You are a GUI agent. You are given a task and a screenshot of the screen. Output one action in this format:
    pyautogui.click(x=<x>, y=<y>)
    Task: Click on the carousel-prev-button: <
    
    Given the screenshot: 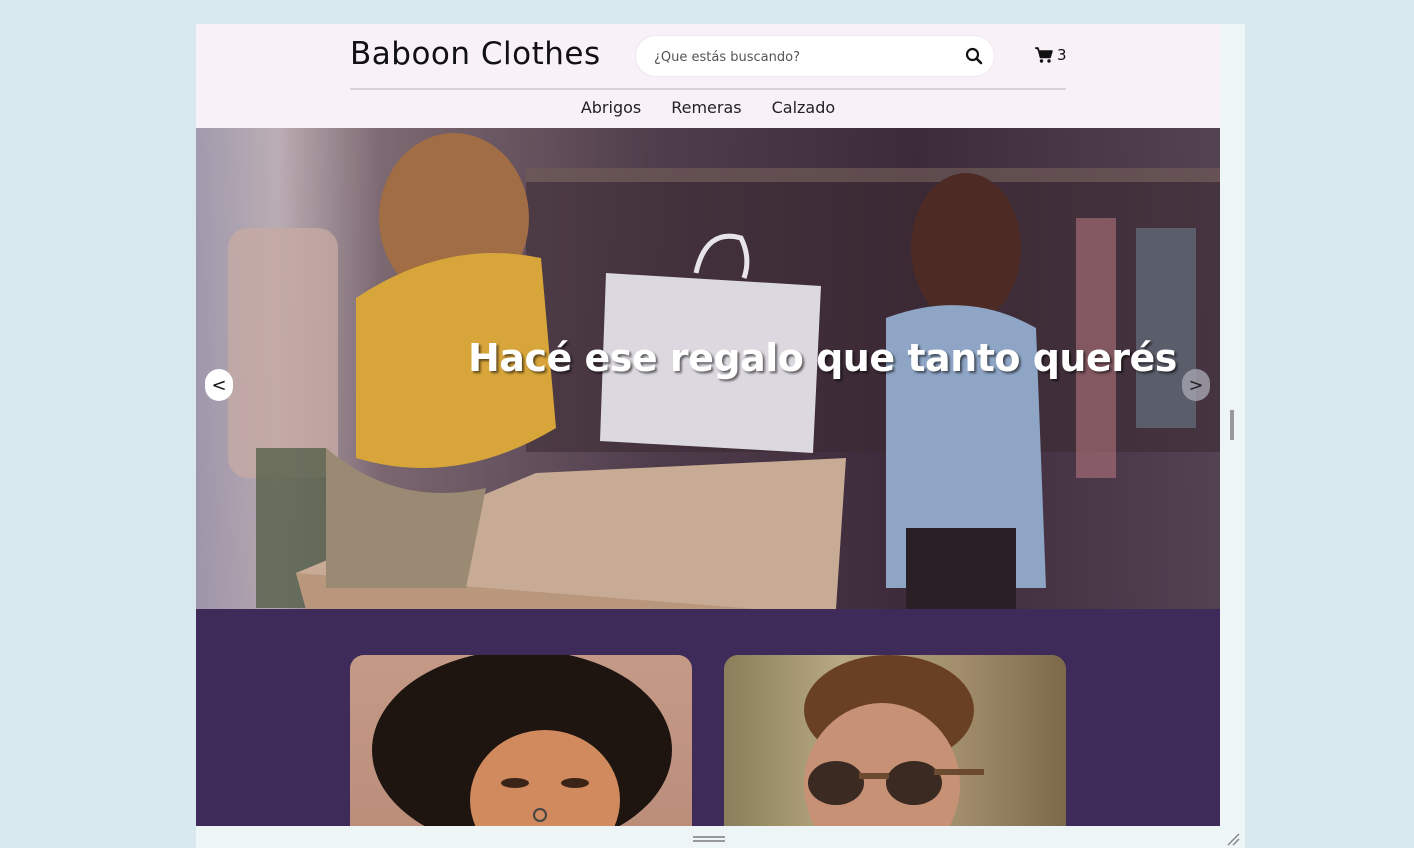 What is the action you would take?
    pyautogui.click(x=219, y=385)
    